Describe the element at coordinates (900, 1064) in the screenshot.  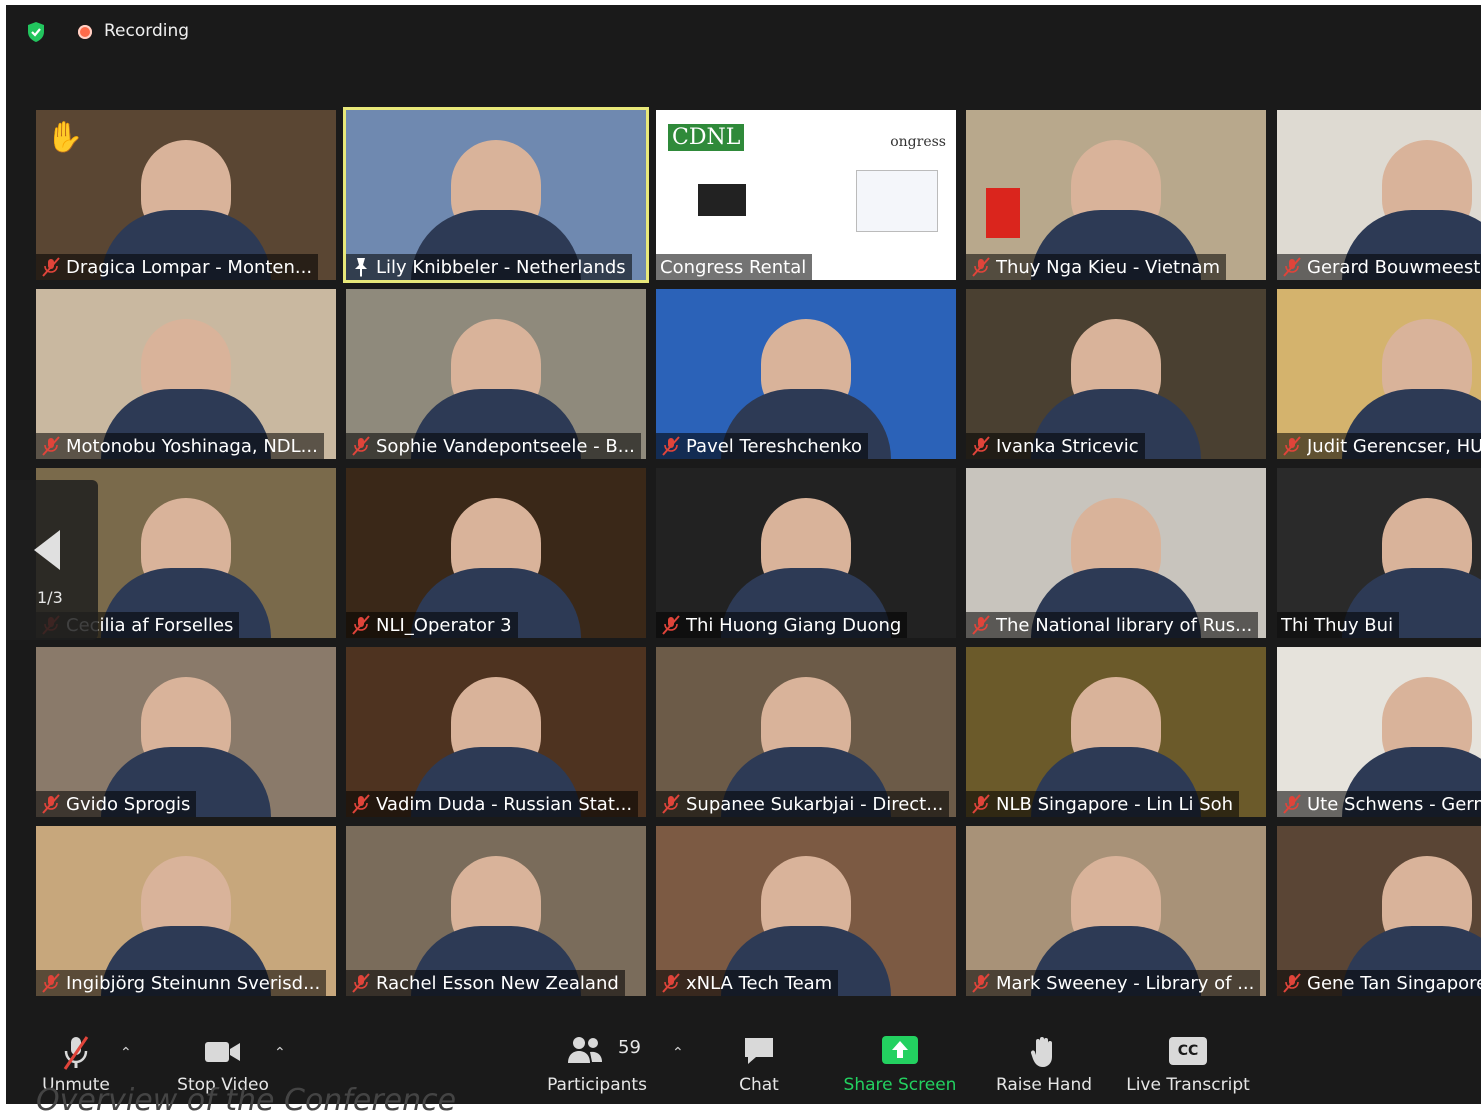
I see `share-screen-button: Share Screen` at that location.